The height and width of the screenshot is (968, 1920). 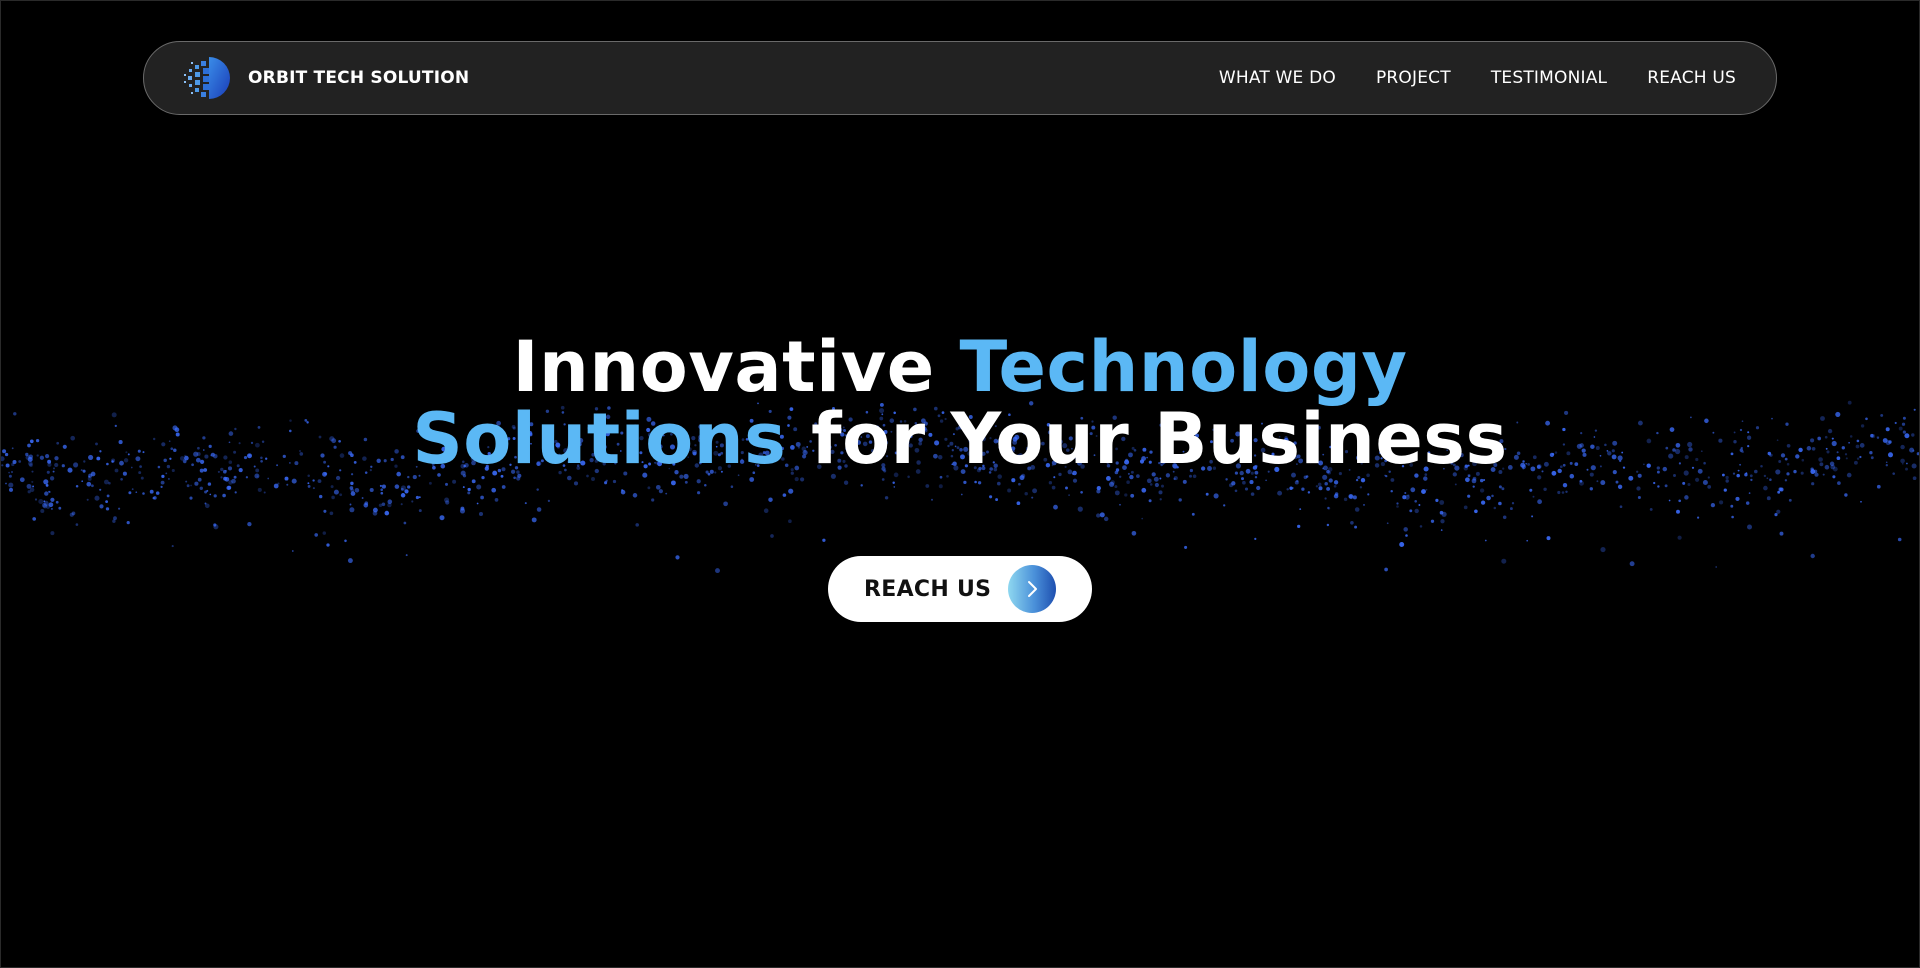 I want to click on orbit-logo-icon, so click(x=207, y=78).